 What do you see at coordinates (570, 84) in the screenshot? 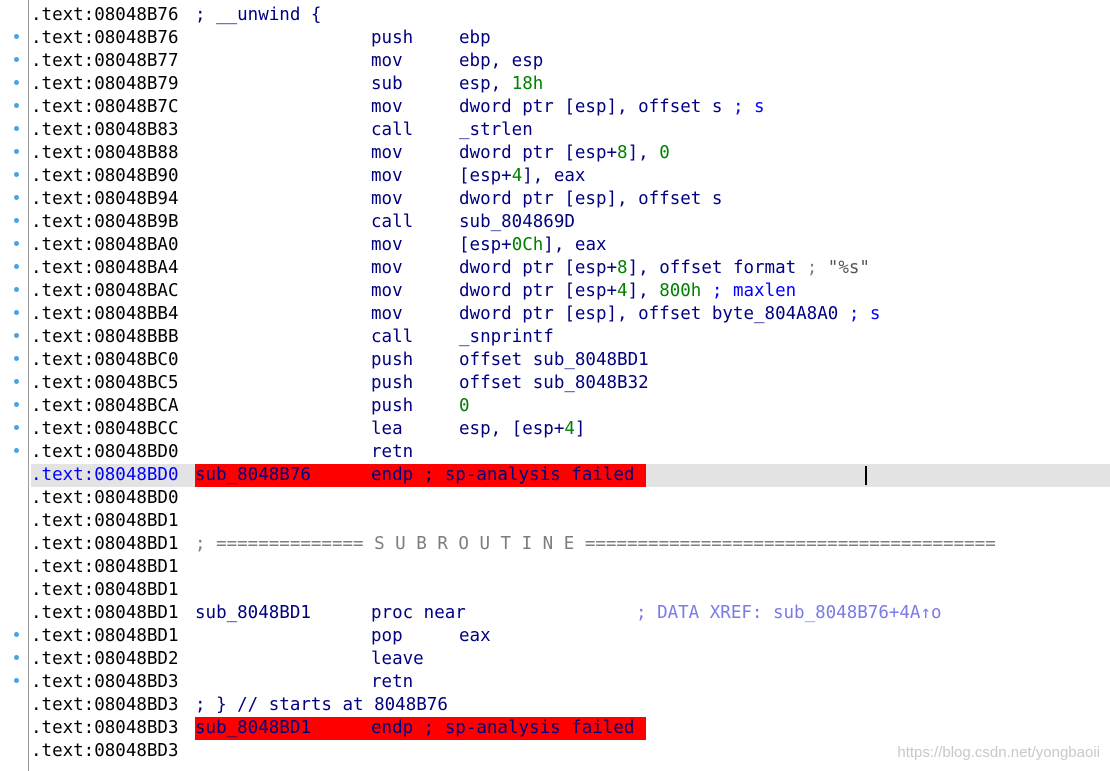
I see `code-line: .text:08048B79 sub esp, 18h` at bounding box center [570, 84].